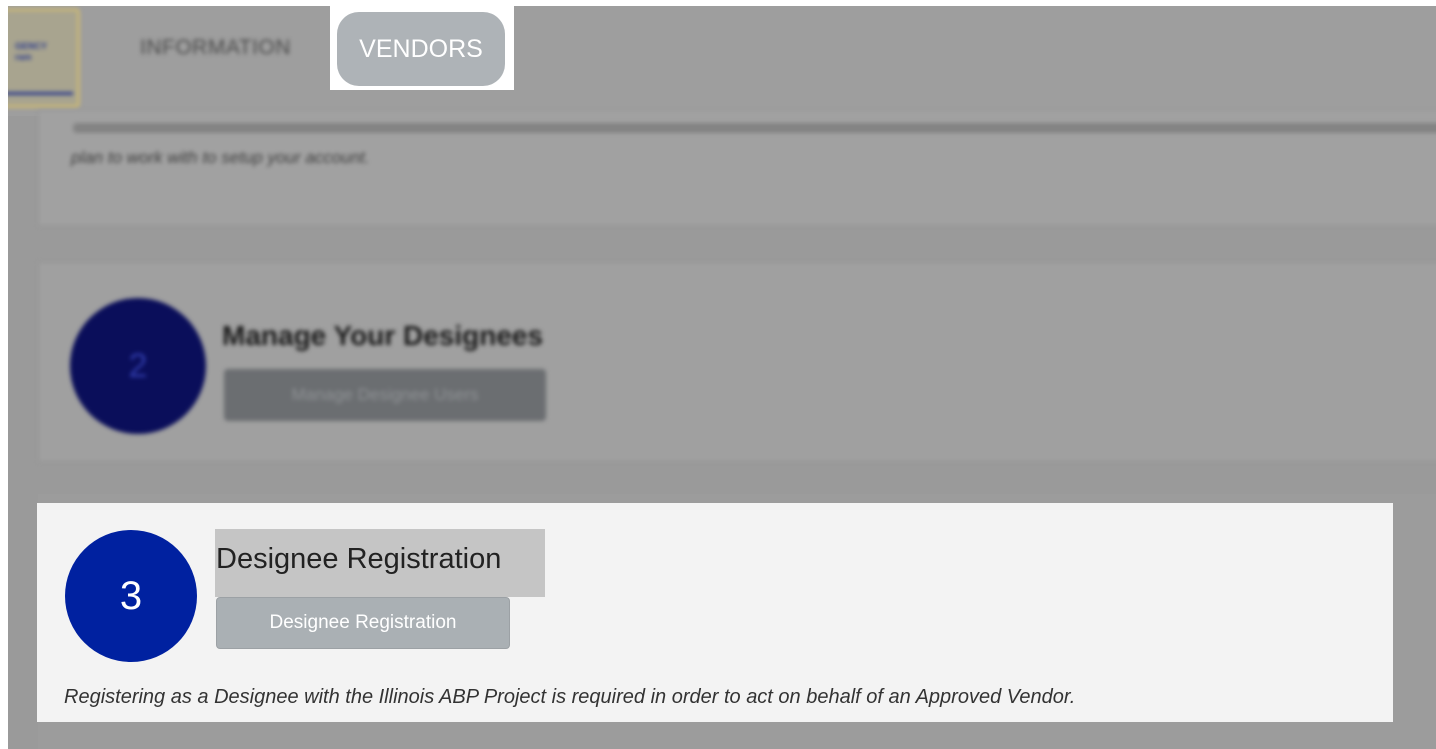 The height and width of the screenshot is (749, 1436). I want to click on step-3-number-badge: 3, so click(131, 596).